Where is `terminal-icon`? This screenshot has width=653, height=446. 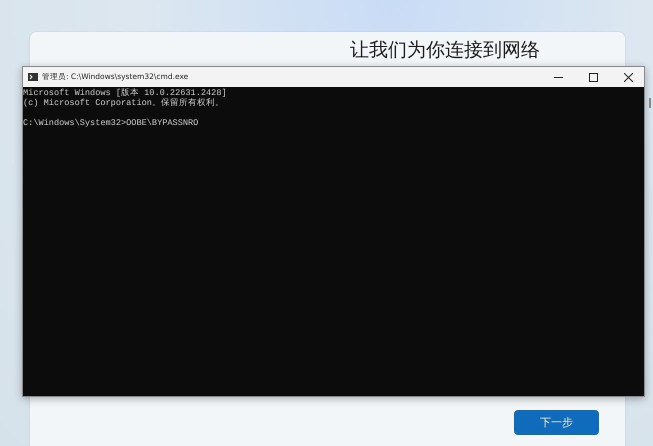 terminal-icon is located at coordinates (33, 77).